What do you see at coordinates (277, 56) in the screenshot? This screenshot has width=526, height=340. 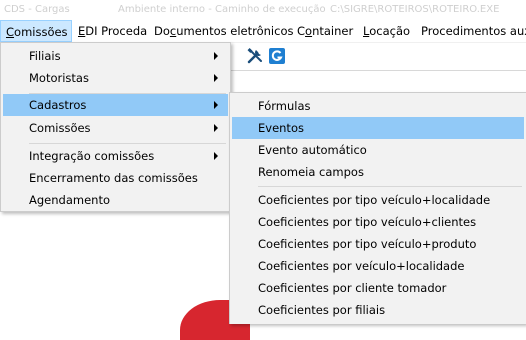 I see `refresh-g-icon` at bounding box center [277, 56].